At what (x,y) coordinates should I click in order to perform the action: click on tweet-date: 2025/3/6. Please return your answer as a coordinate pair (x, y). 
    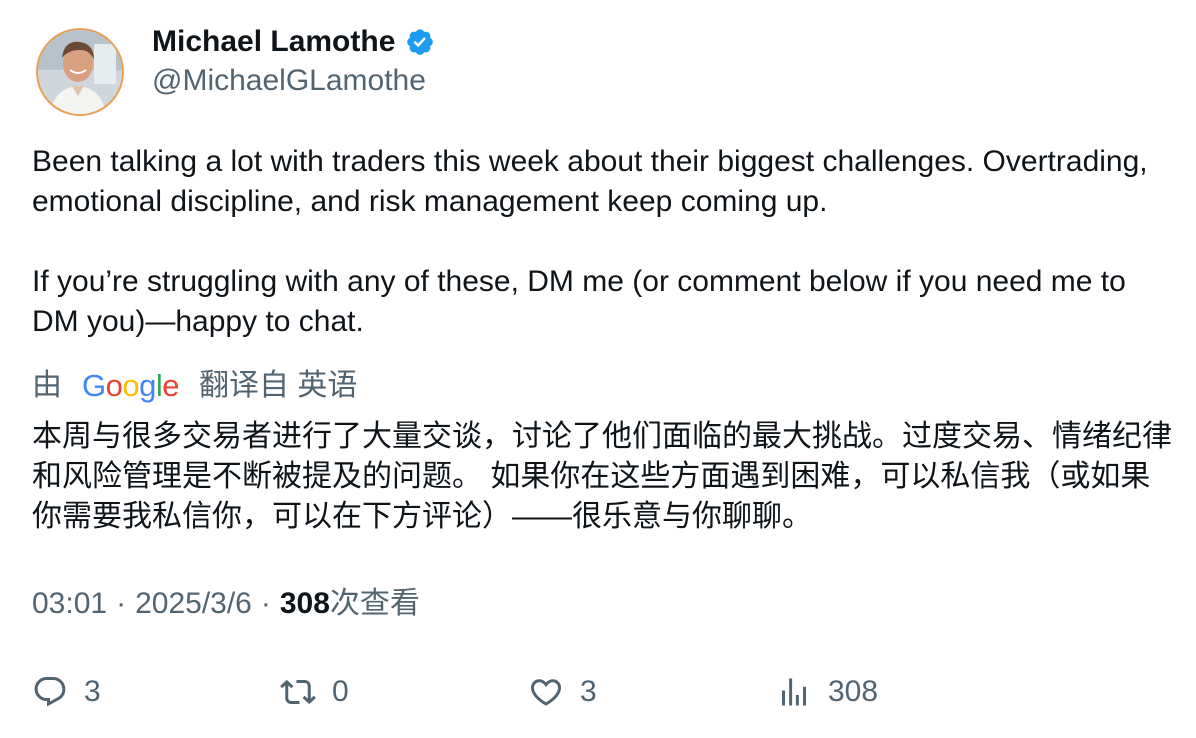
    Looking at the image, I should click on (193, 604).